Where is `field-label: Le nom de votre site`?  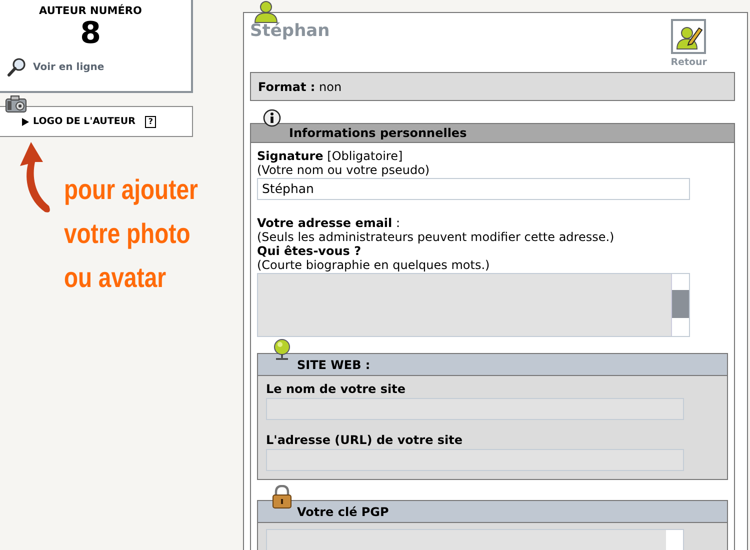
field-label: Le nom de votre site is located at coordinates (336, 389).